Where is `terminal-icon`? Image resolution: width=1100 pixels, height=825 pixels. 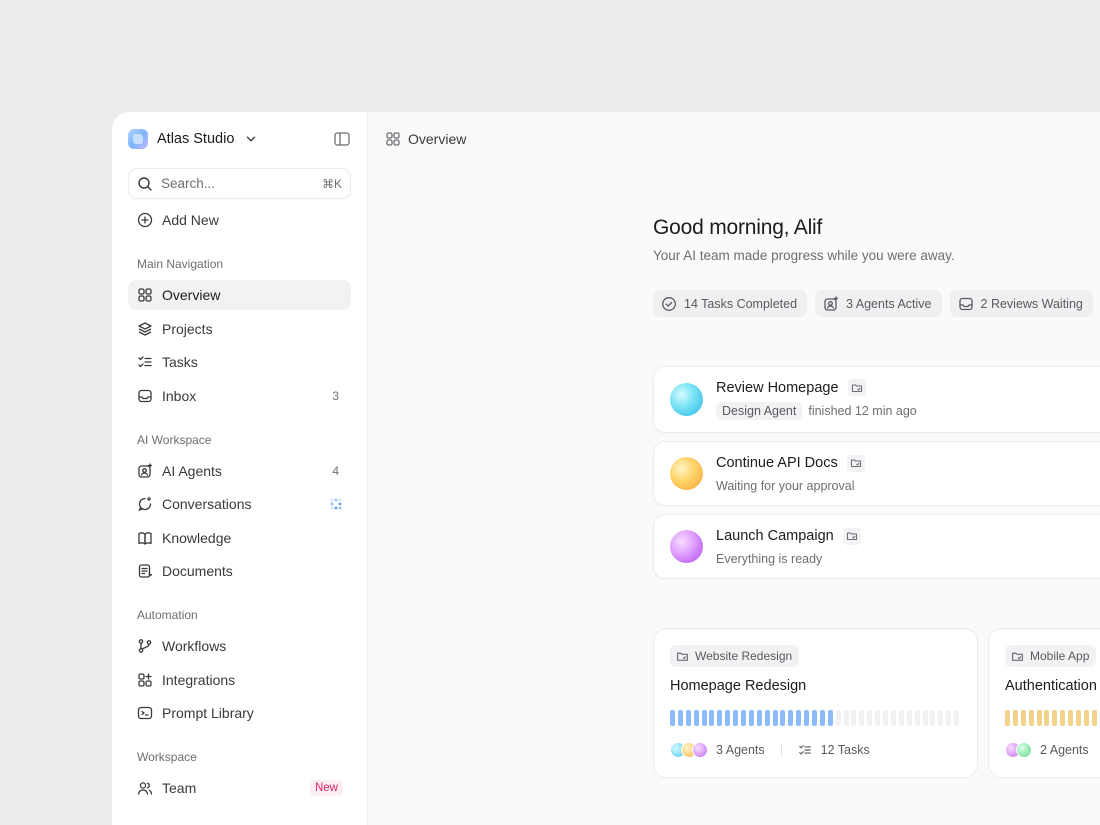
terminal-icon is located at coordinates (145, 713).